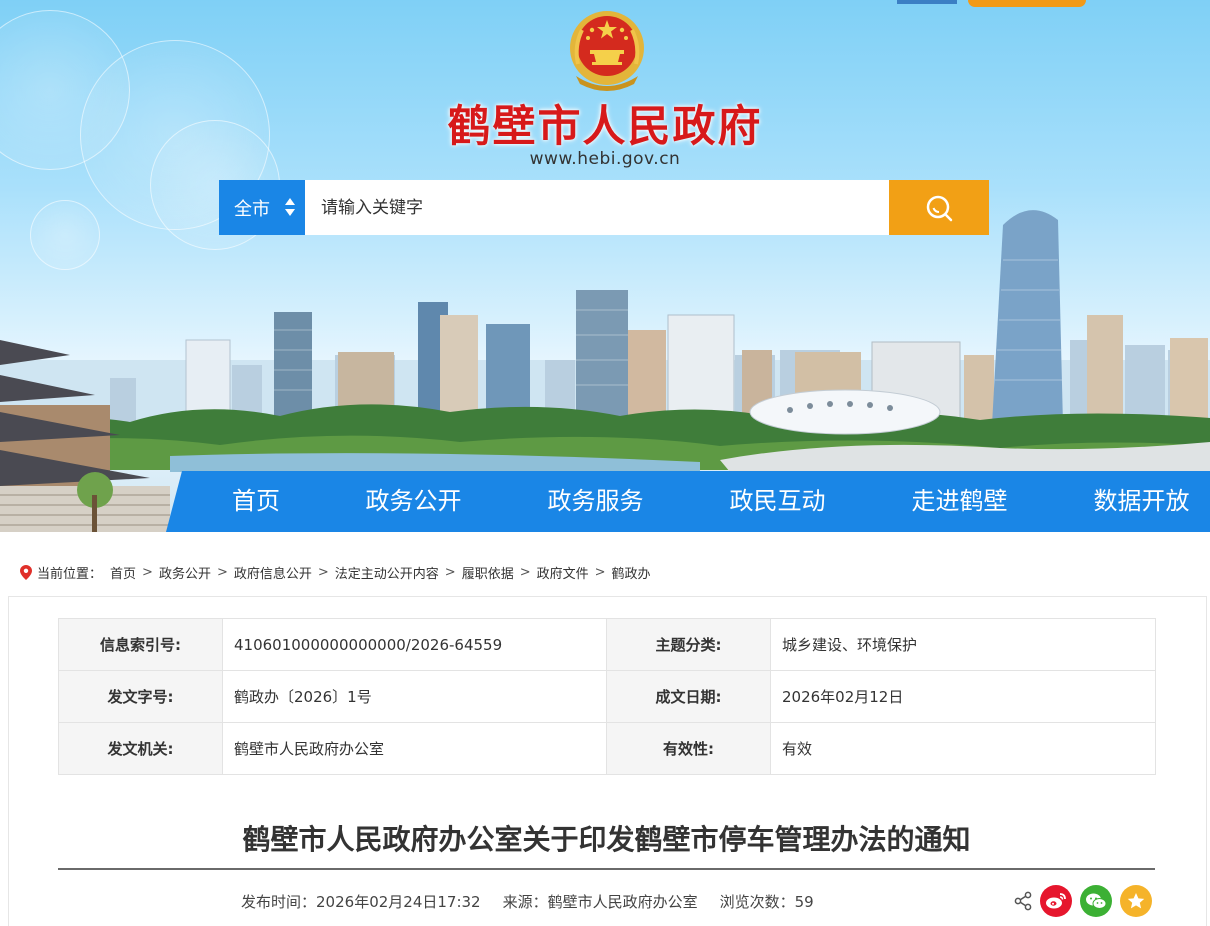 The width and height of the screenshot is (1210, 926). What do you see at coordinates (1023, 901) in the screenshot?
I see `share-icon` at bounding box center [1023, 901].